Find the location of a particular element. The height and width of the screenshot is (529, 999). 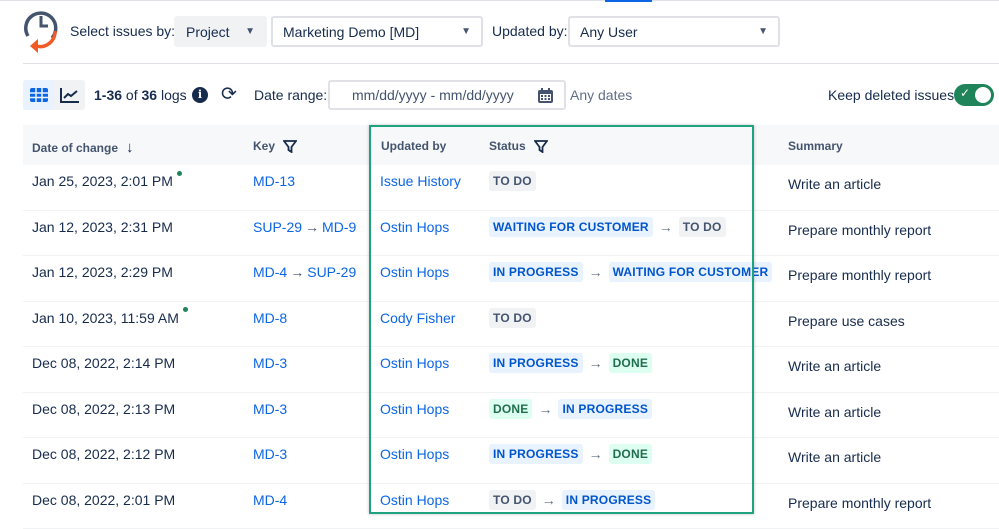

logs-text: logs is located at coordinates (174, 95).